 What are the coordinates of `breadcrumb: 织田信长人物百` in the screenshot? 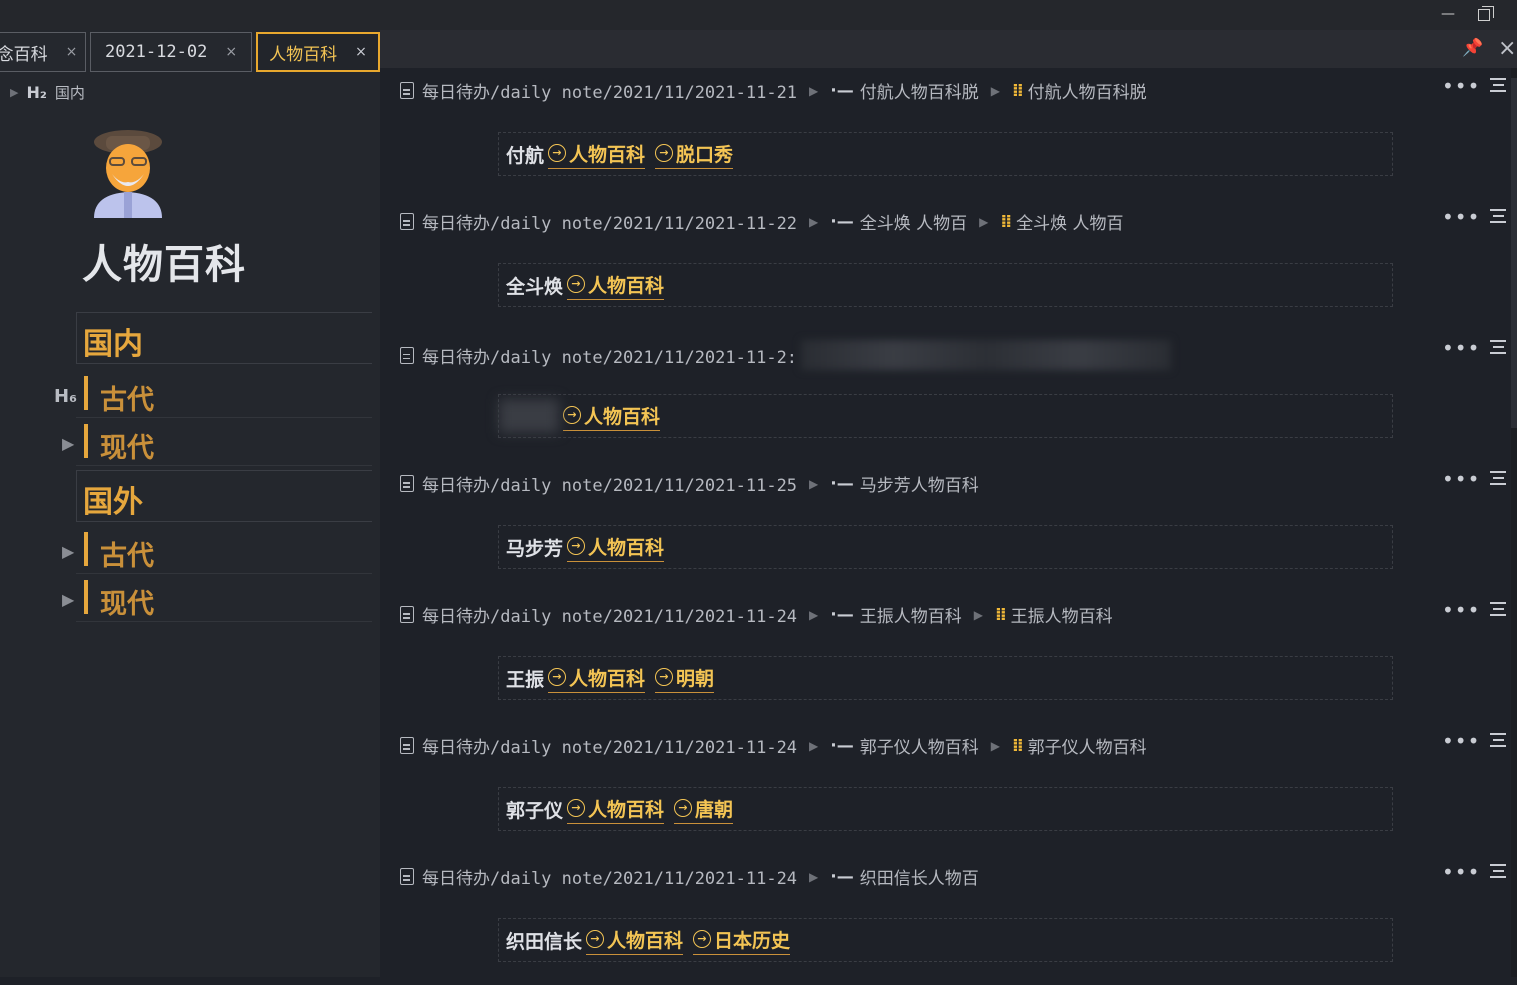 It's located at (919, 876).